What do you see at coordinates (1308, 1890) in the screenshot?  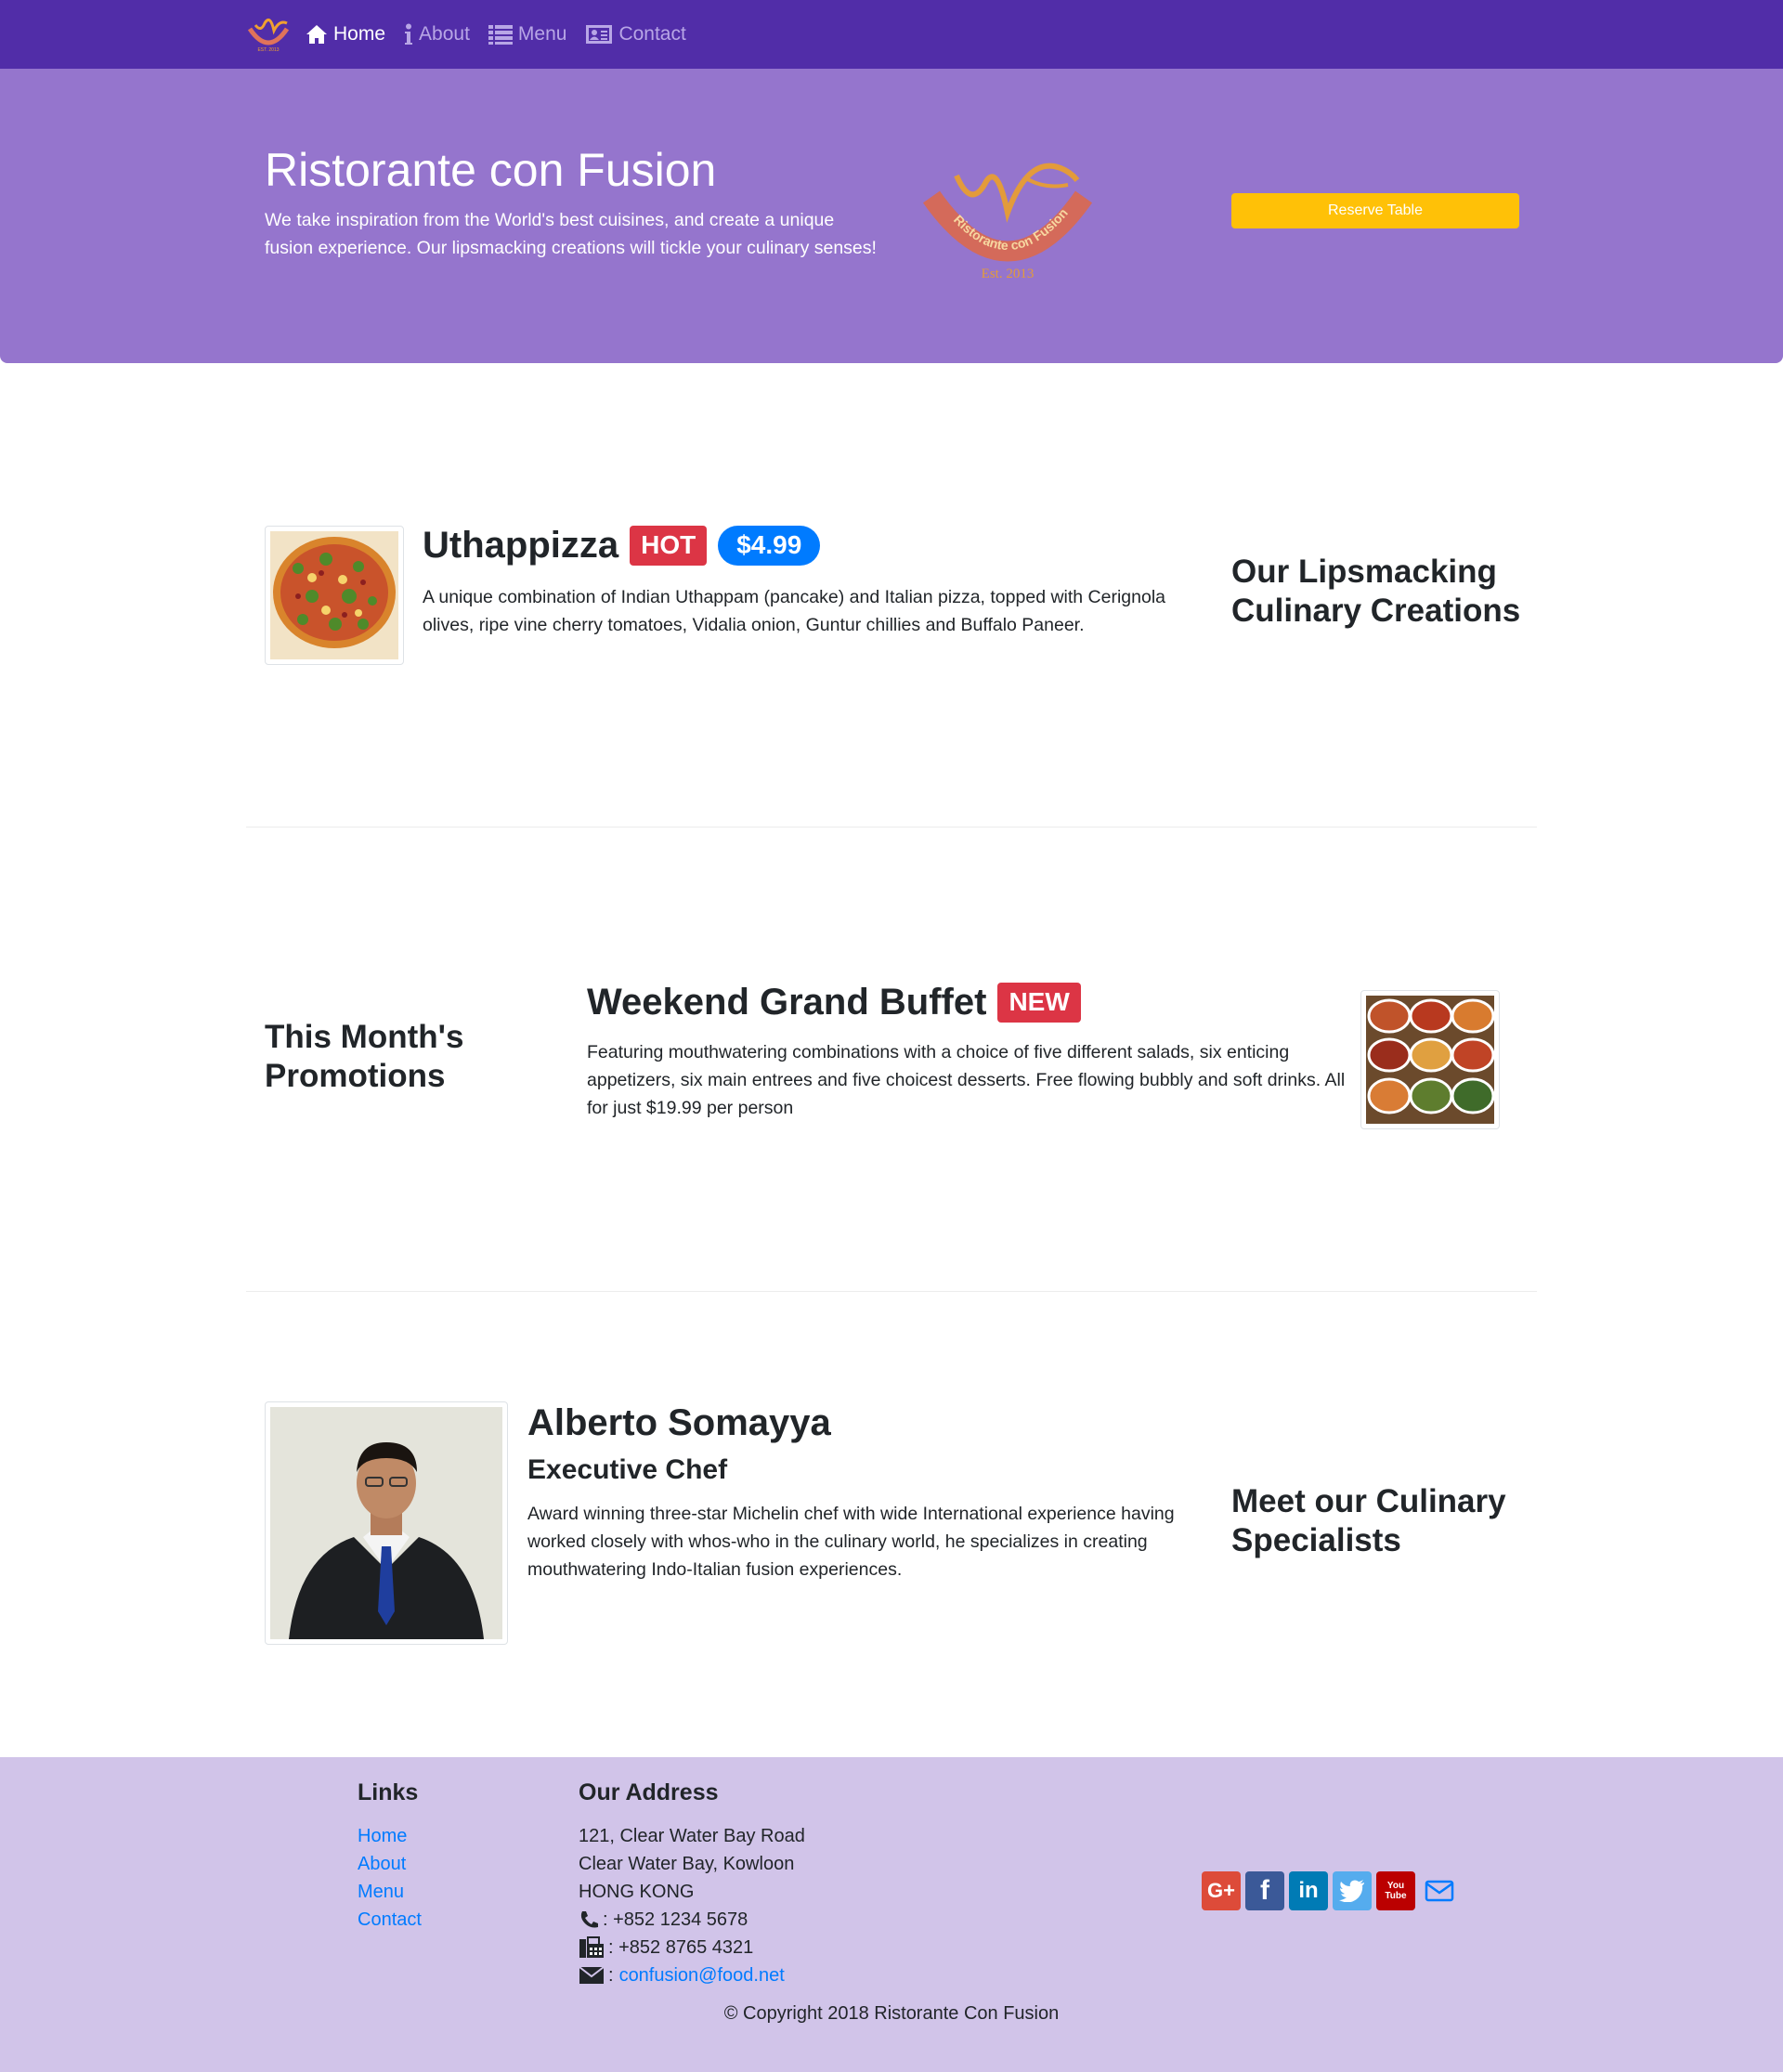 I see `linkedin-icon: in` at bounding box center [1308, 1890].